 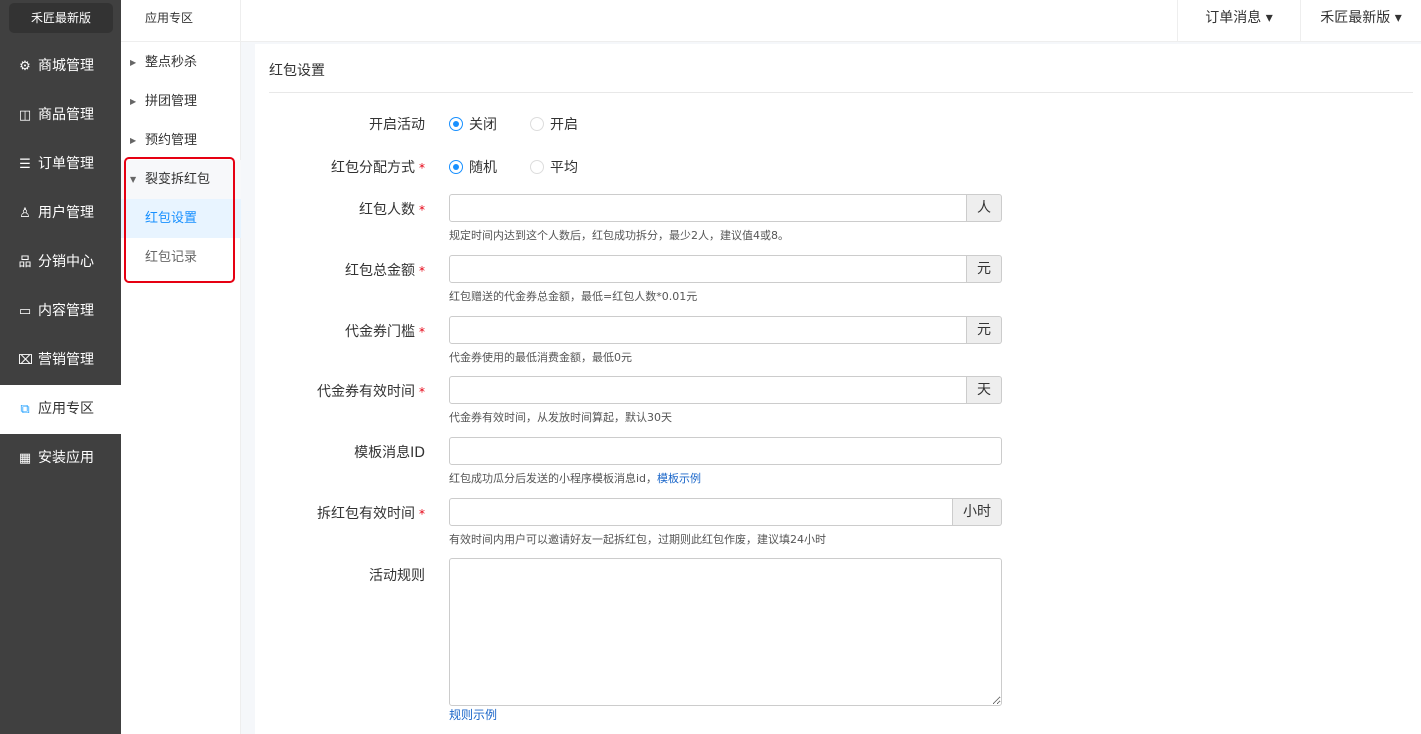 What do you see at coordinates (25, 164) in the screenshot?
I see `list-icon: ☰` at bounding box center [25, 164].